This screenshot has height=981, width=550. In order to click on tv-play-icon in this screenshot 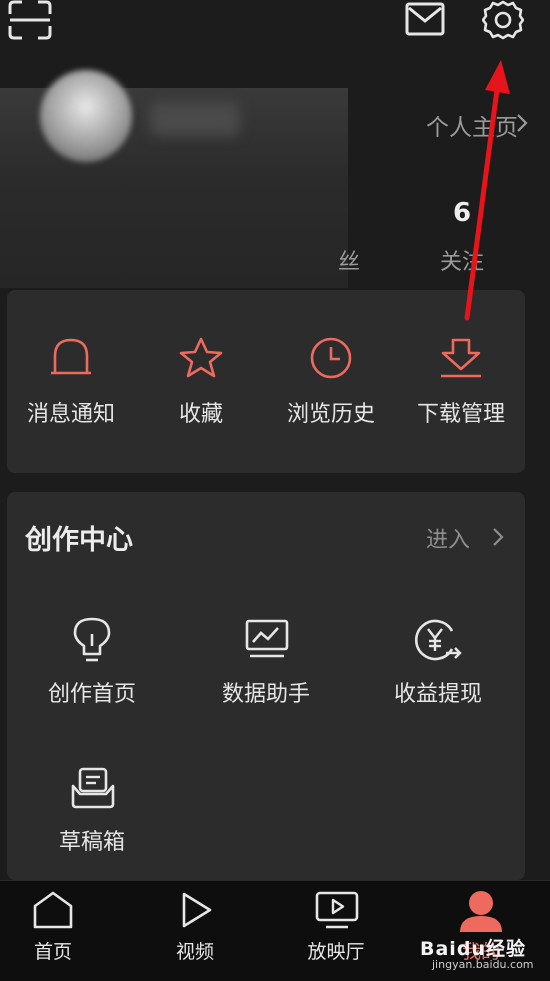, I will do `click(337, 910)`.